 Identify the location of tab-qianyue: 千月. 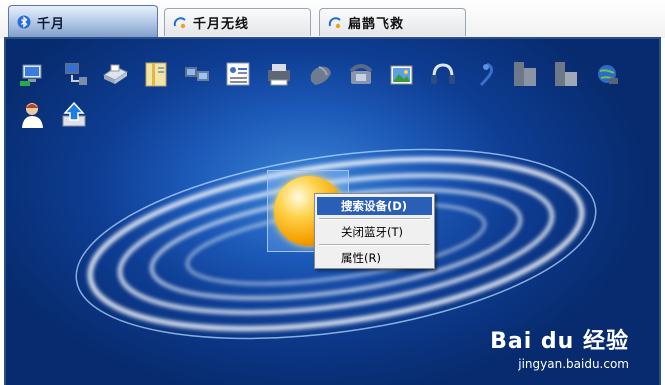
(83, 21).